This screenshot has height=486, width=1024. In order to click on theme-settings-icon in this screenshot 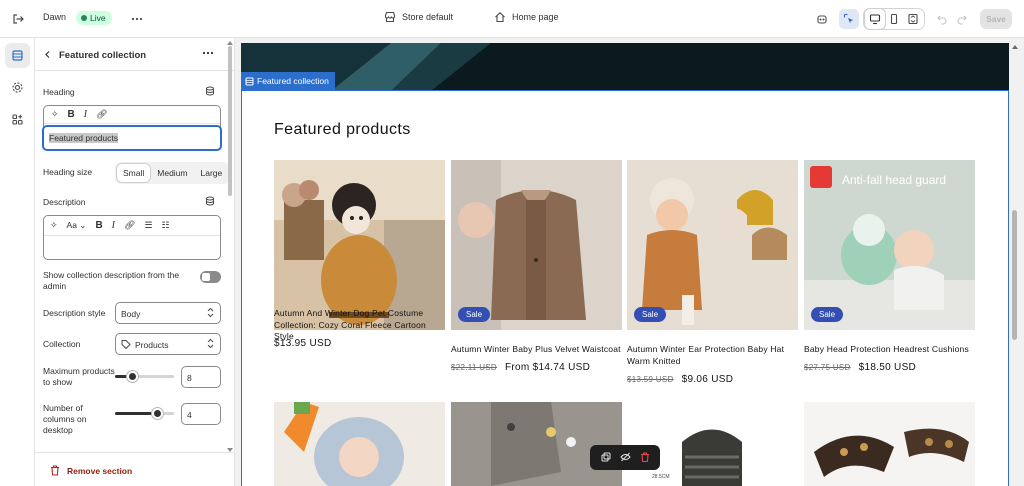, I will do `click(17, 87)`.